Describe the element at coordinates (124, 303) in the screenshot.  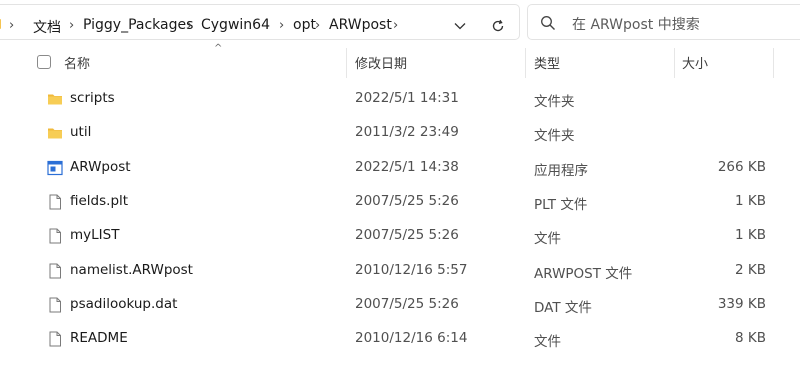
I see `file-name: psadilookup.dat` at that location.